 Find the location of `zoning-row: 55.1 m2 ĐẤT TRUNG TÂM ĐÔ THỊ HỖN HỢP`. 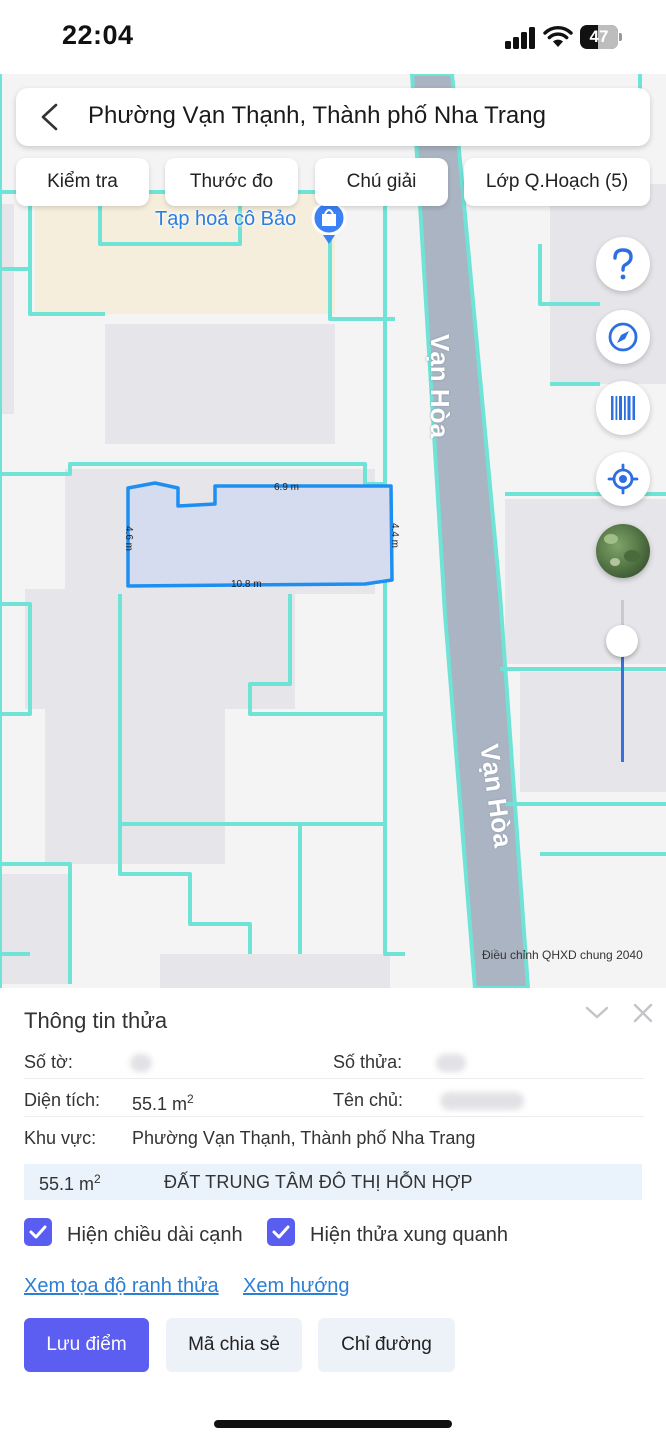

zoning-row: 55.1 m2 ĐẤT TRUNG TÂM ĐÔ THỊ HỖN HỢP is located at coordinates (333, 1182).